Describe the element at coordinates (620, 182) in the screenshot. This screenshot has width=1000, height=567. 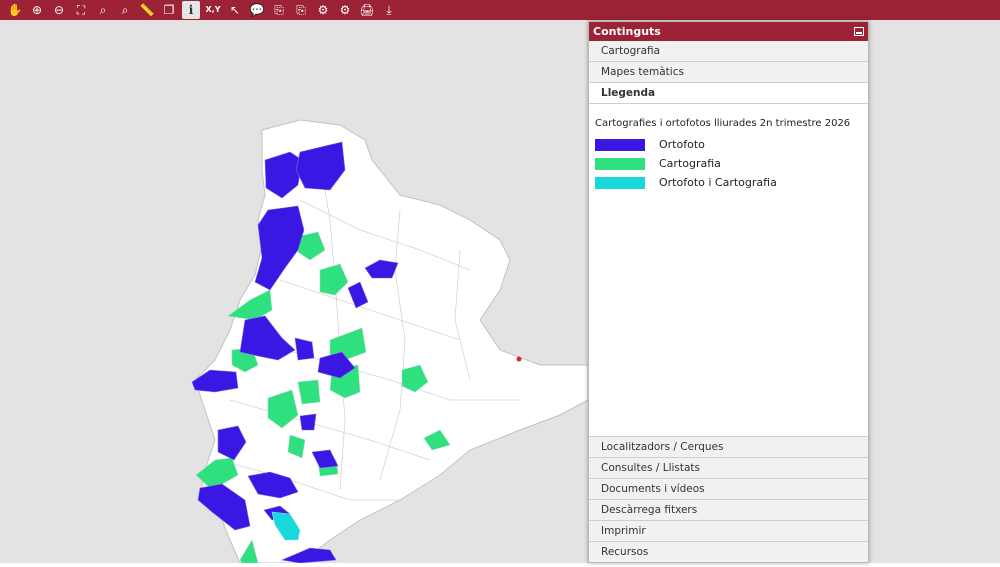
I see `legend-swatch-ortofoto-cartografia` at that location.